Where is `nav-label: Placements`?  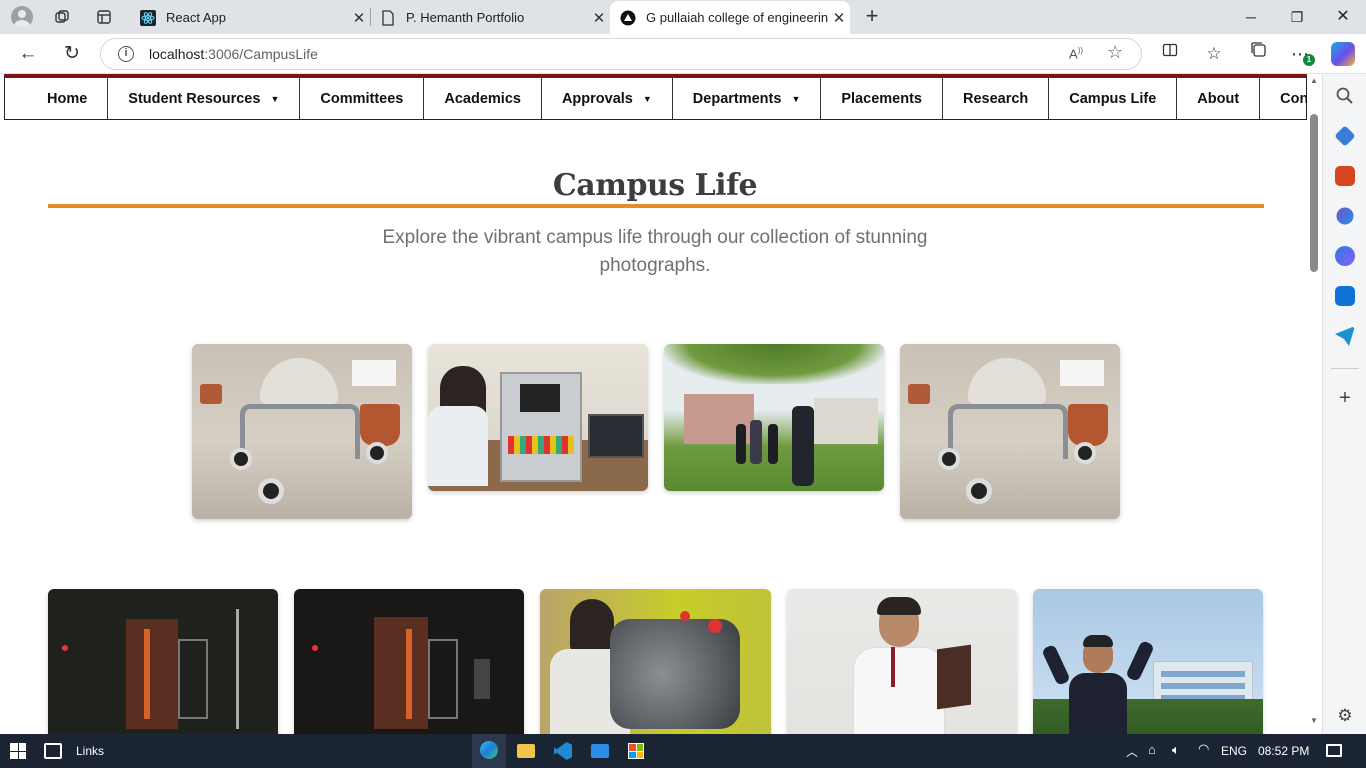
nav-label: Placements is located at coordinates (881, 98).